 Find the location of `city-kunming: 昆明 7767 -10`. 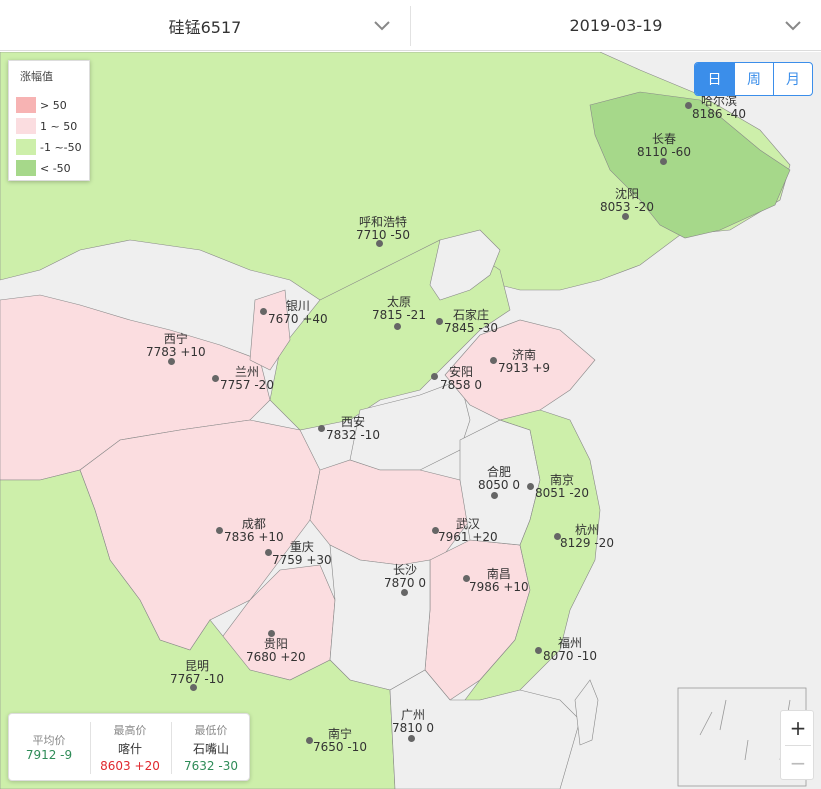

city-kunming: 昆明 7767 -10 is located at coordinates (197, 673).